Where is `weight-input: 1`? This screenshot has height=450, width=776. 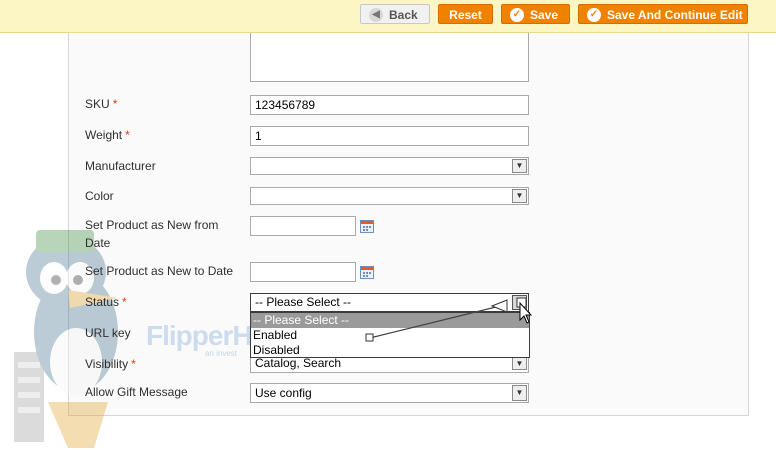 weight-input: 1 is located at coordinates (389, 136).